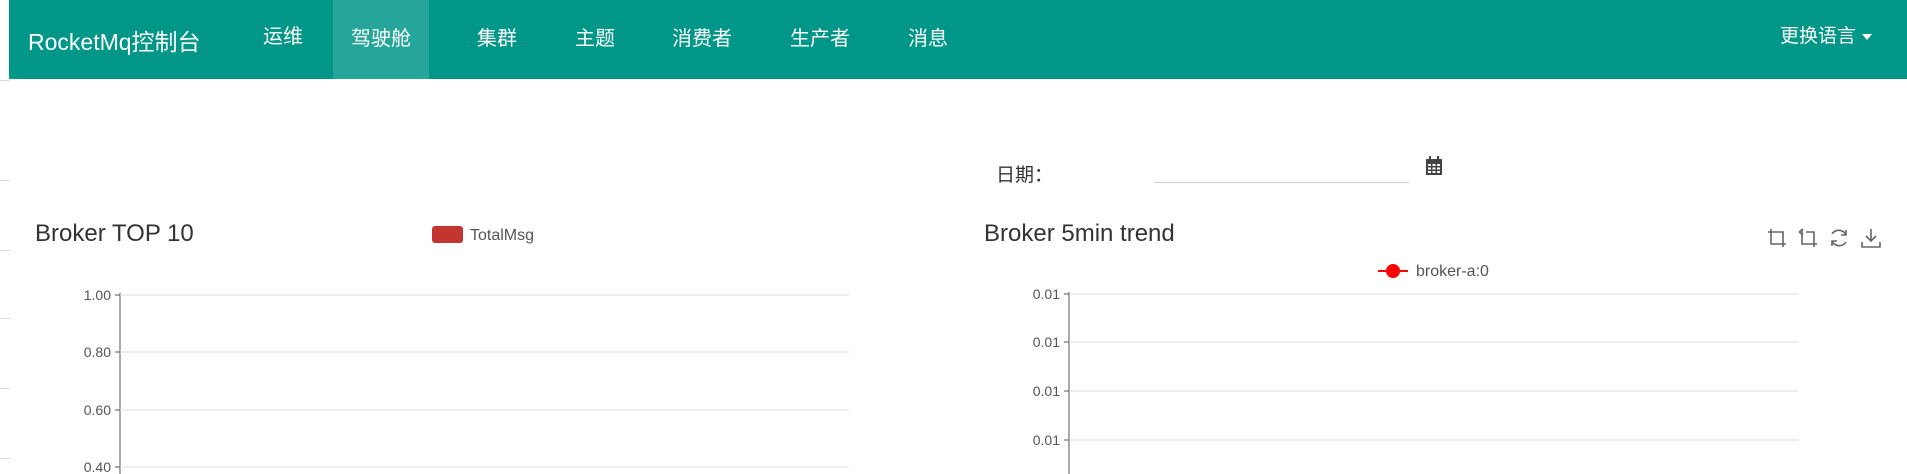 The image size is (1907, 474). What do you see at coordinates (1452, 271) in the screenshot?
I see `legend-label-broker-a: broker-a:0` at bounding box center [1452, 271].